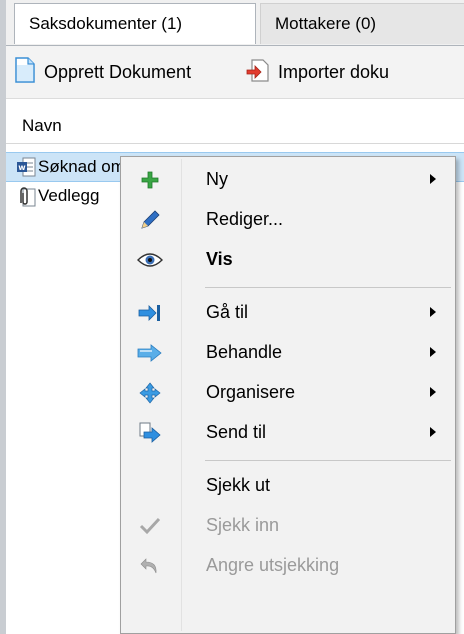 This screenshot has width=464, height=634. I want to click on menu-item-label: Organisere, so click(251, 392).